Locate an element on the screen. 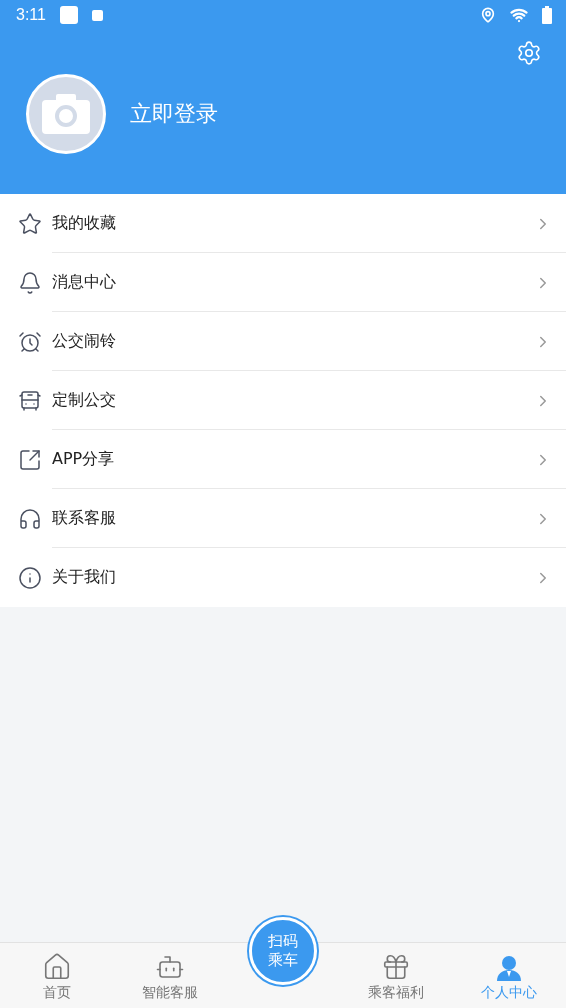  menu-item: 公交闹铃 is located at coordinates (283, 341).